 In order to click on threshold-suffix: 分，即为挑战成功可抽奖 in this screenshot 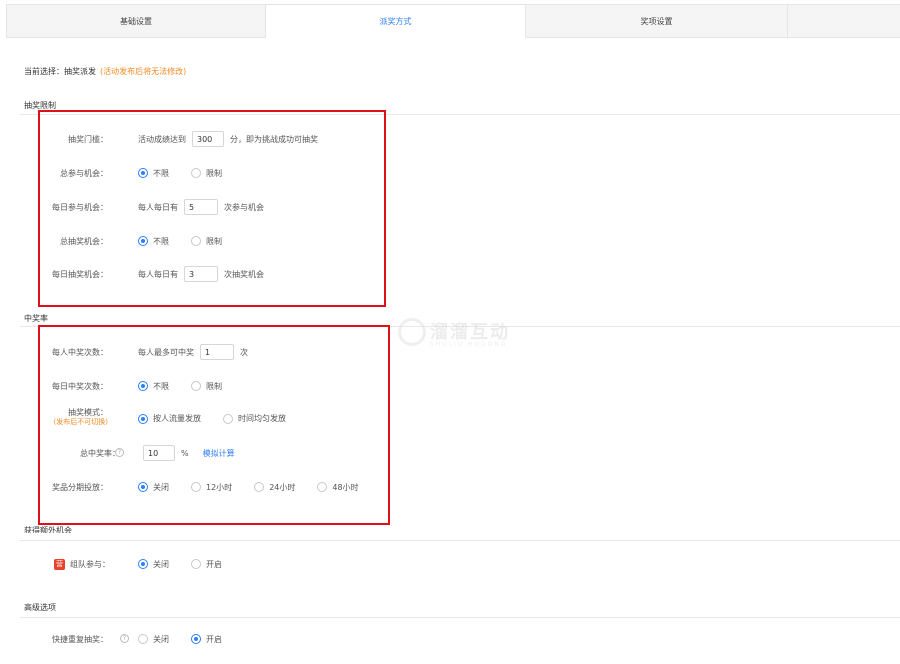, I will do `click(274, 139)`.